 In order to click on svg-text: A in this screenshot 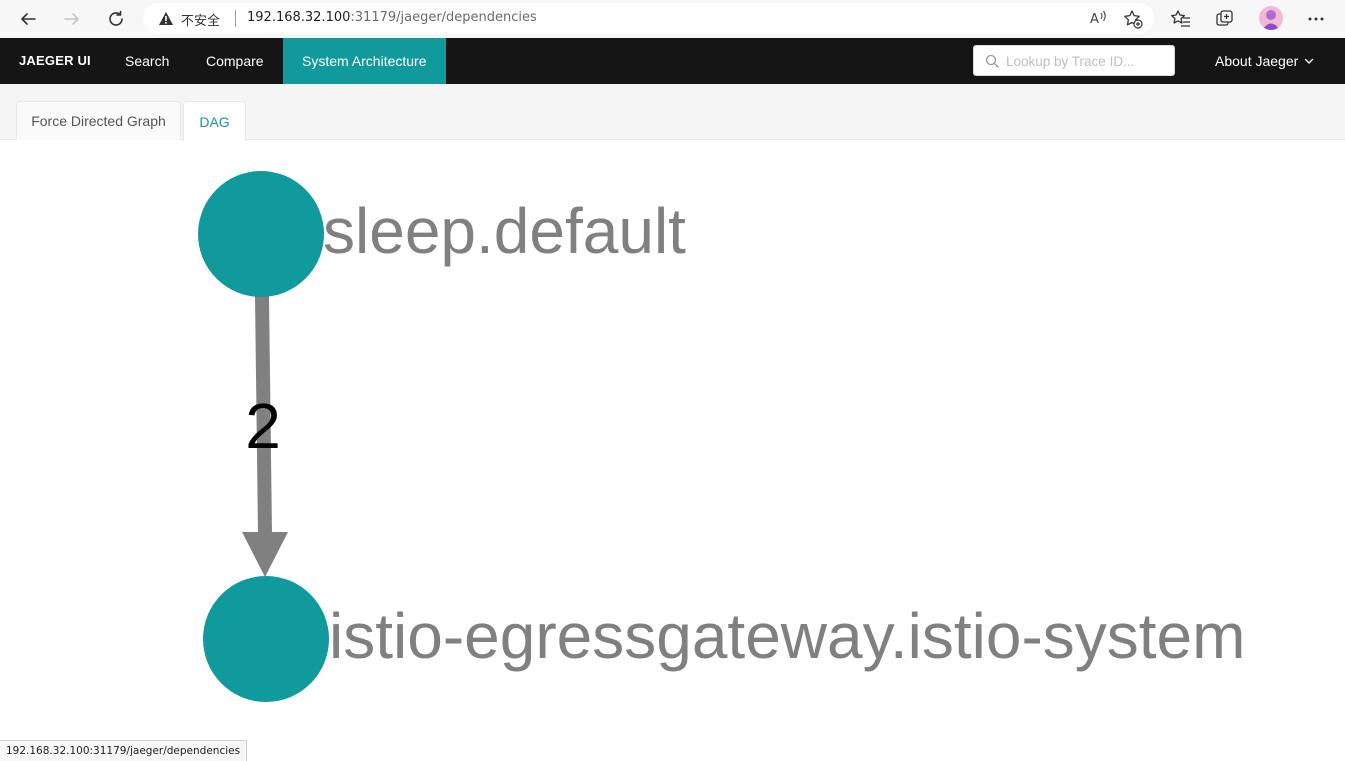, I will do `click(1094, 19)`.